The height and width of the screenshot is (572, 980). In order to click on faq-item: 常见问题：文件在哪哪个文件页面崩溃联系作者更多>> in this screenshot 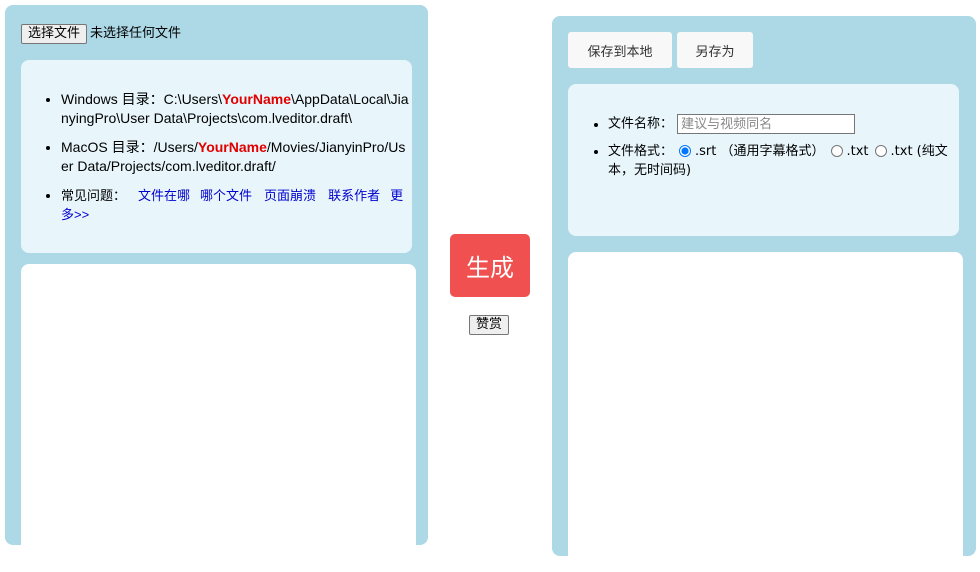, I will do `click(236, 205)`.